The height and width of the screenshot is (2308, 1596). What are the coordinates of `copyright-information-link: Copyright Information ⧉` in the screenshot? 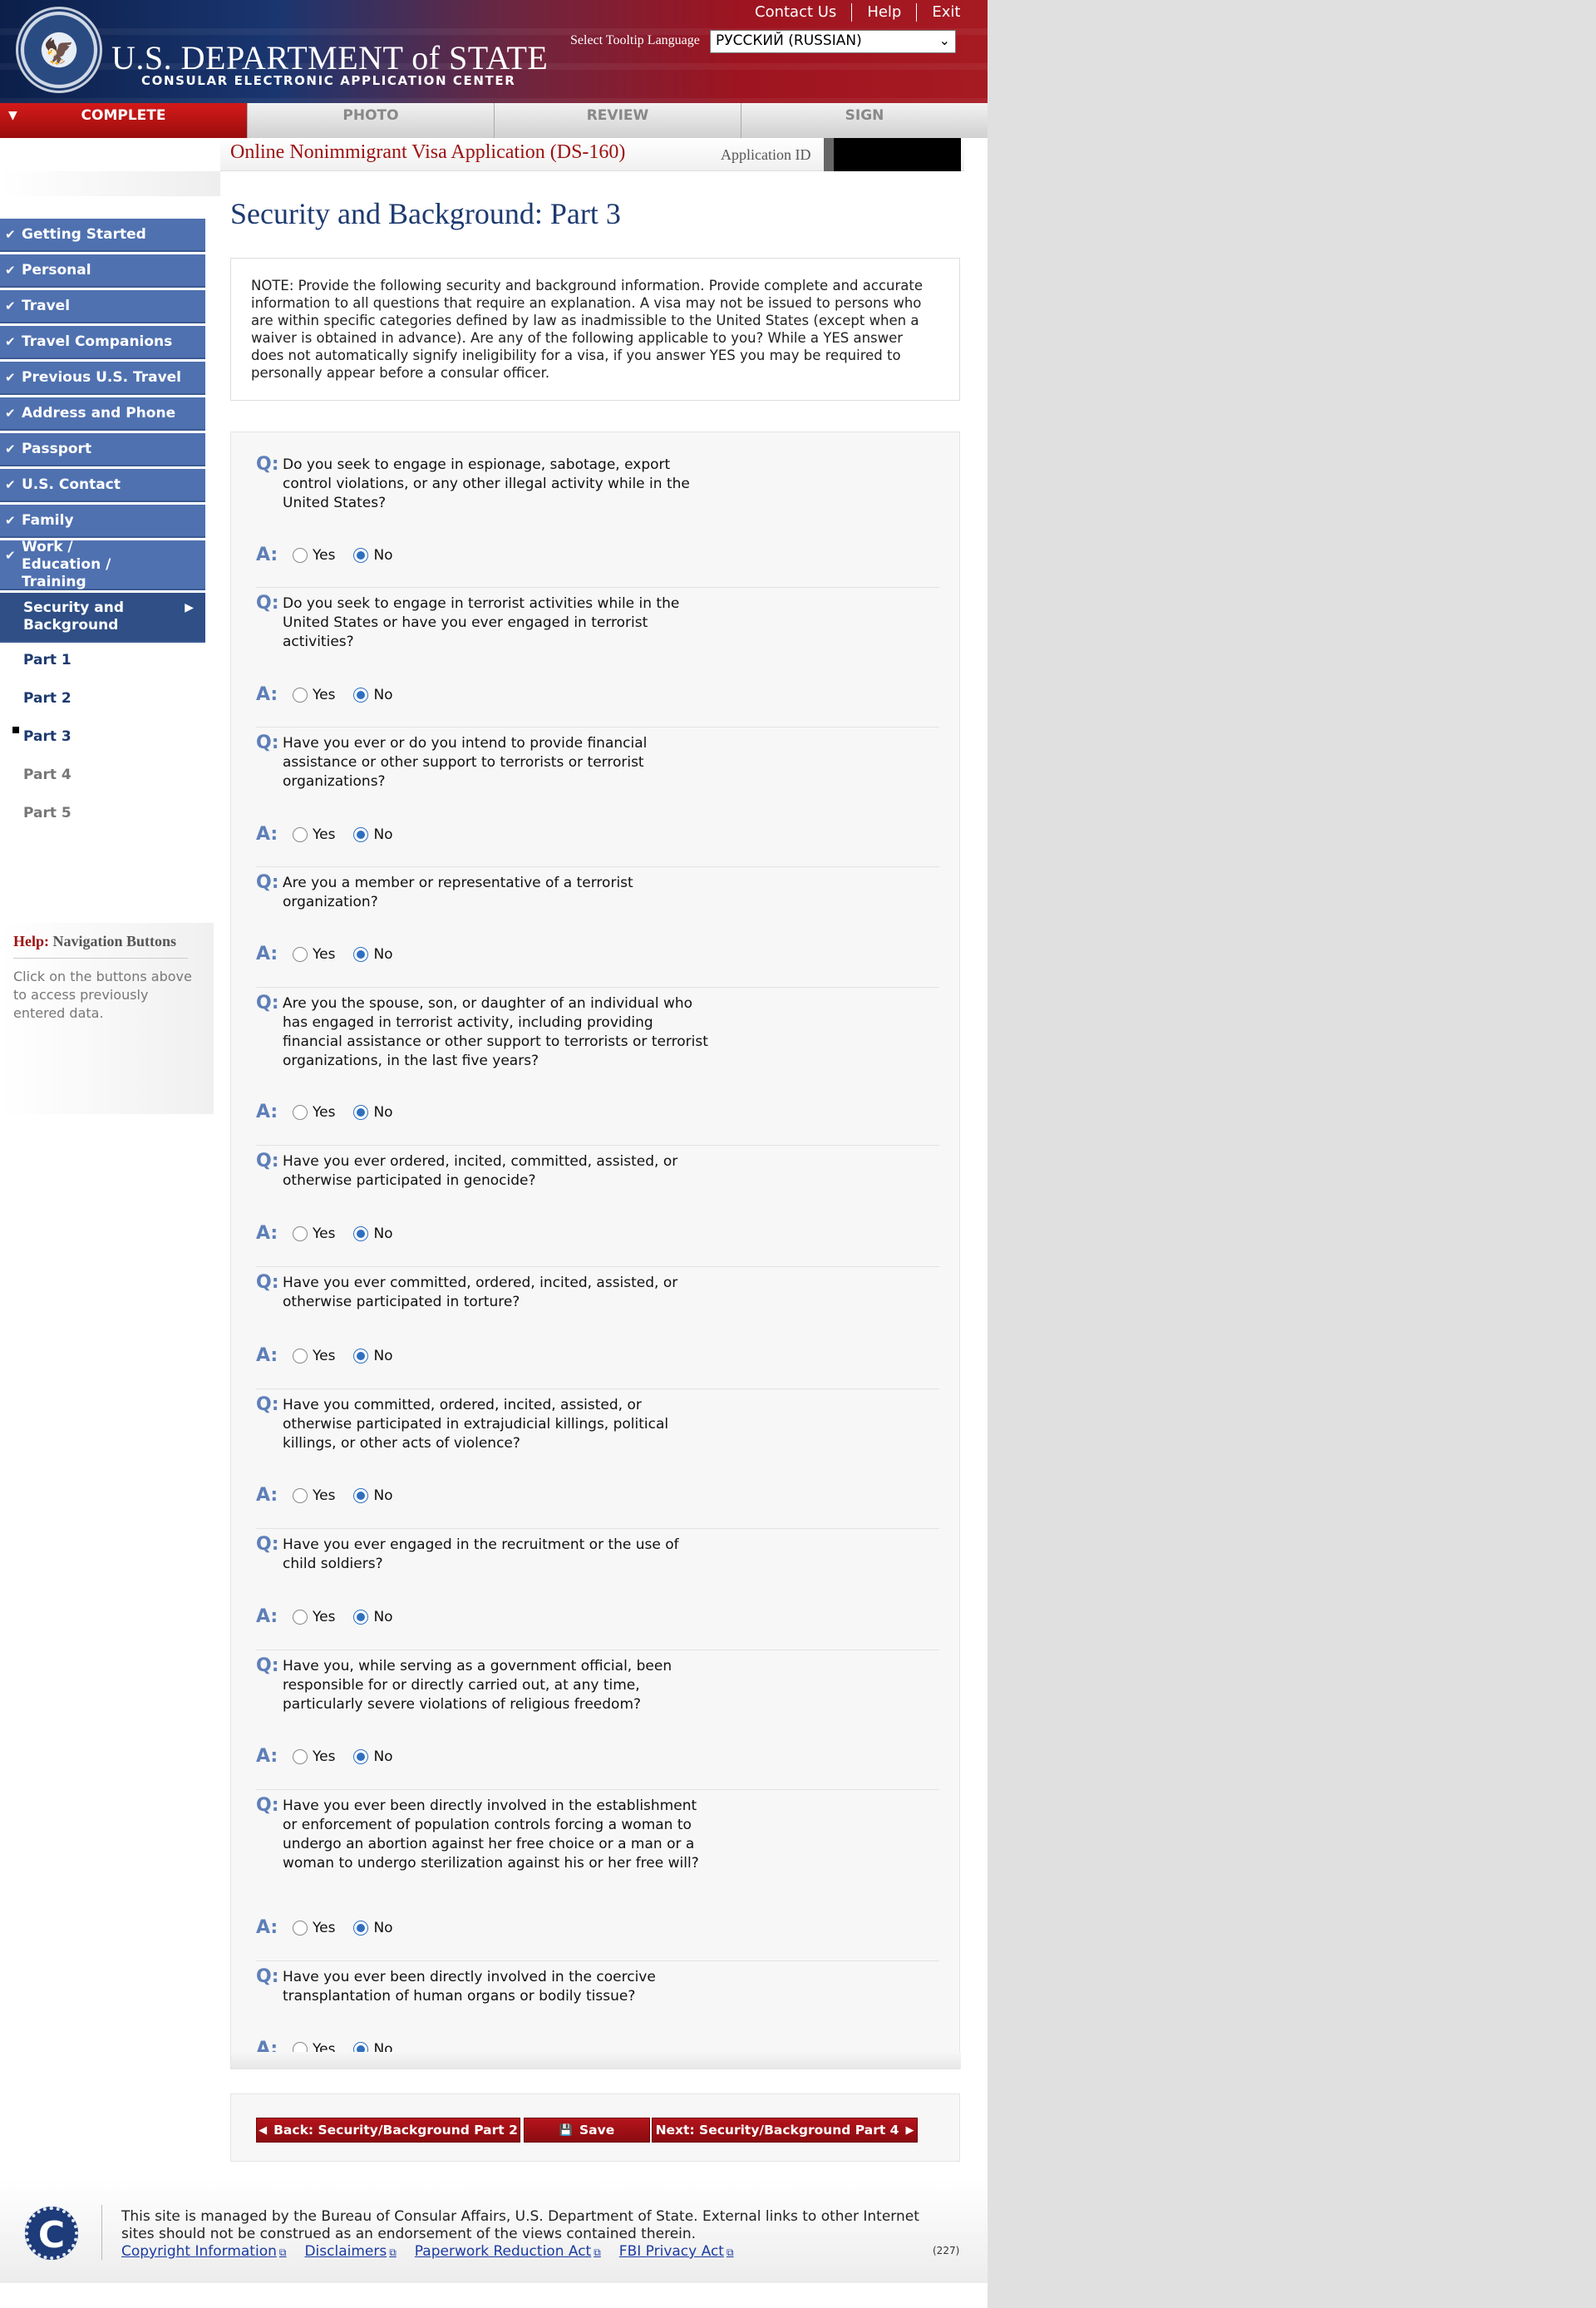 It's located at (203, 2251).